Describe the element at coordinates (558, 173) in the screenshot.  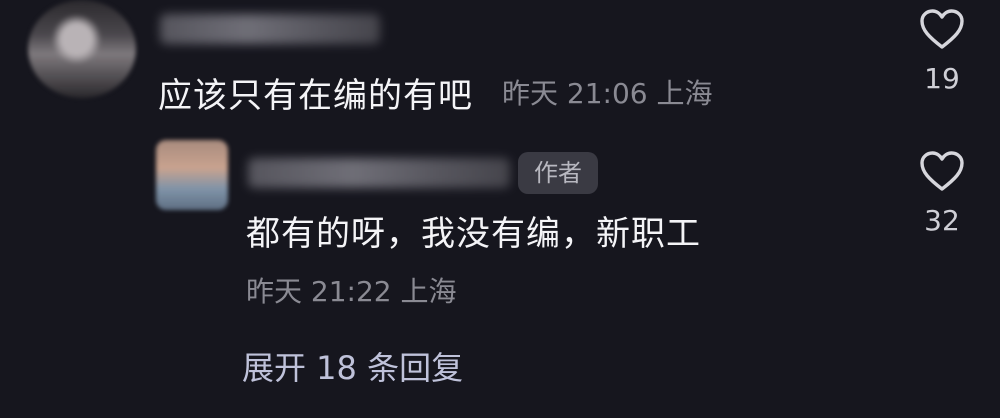
I see `author-badge: 作者` at that location.